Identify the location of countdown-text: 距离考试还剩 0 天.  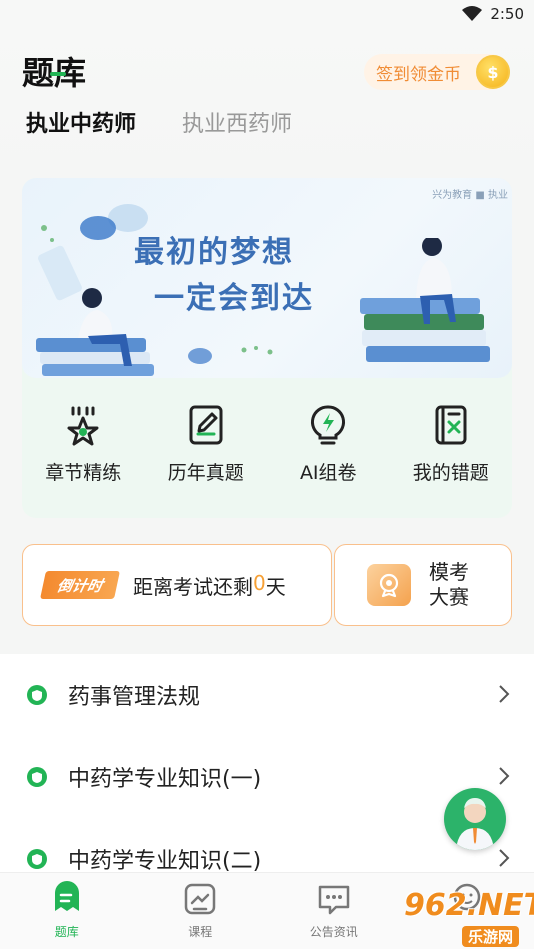
(209, 585).